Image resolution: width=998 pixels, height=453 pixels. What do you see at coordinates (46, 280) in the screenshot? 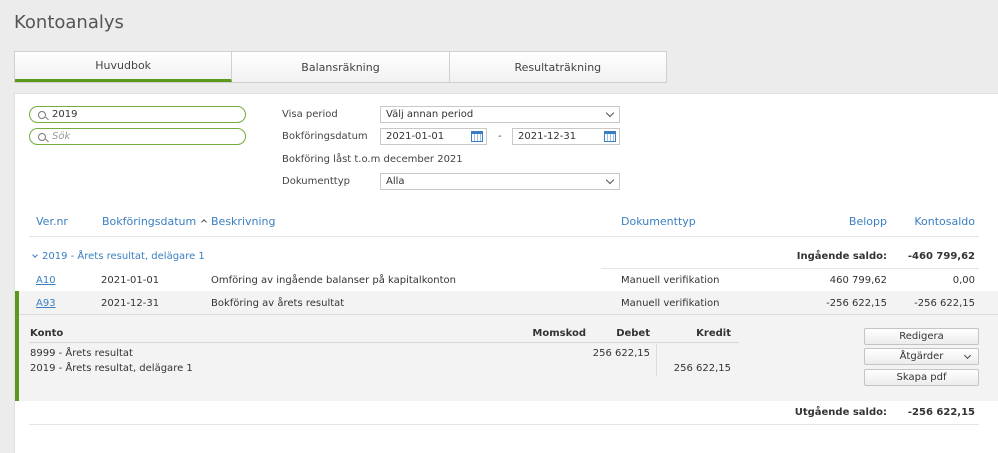
I see `vernr-link: A10` at bounding box center [46, 280].